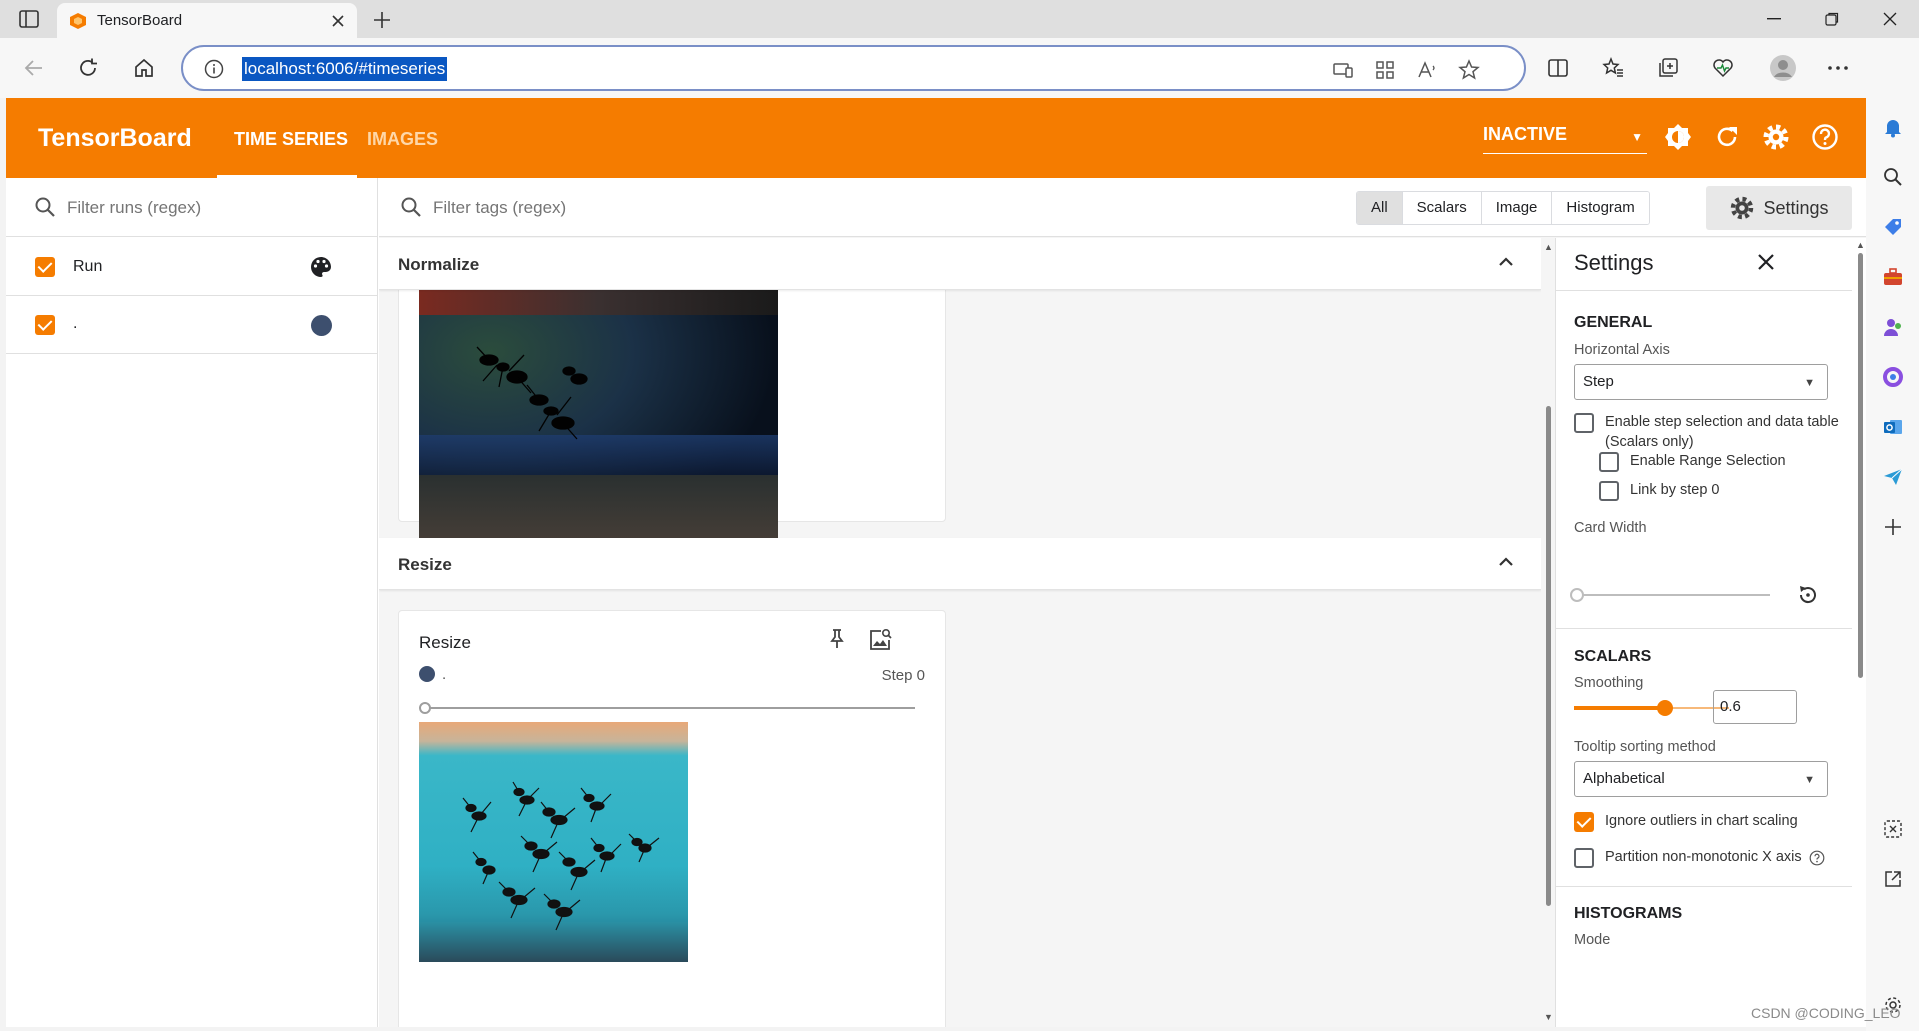  Describe the element at coordinates (1584, 858) in the screenshot. I see `partition-checkbox` at that location.